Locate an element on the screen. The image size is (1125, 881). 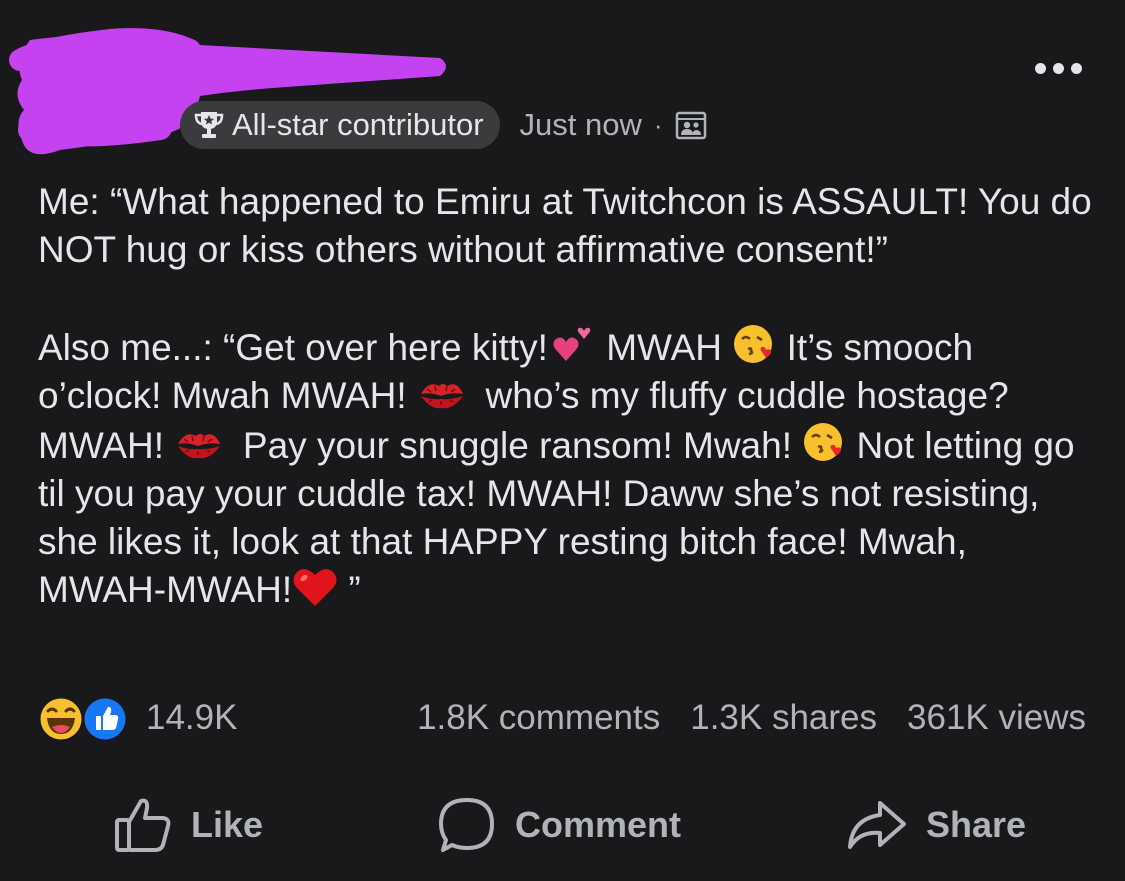
comment-bubble-icon is located at coordinates (466, 825).